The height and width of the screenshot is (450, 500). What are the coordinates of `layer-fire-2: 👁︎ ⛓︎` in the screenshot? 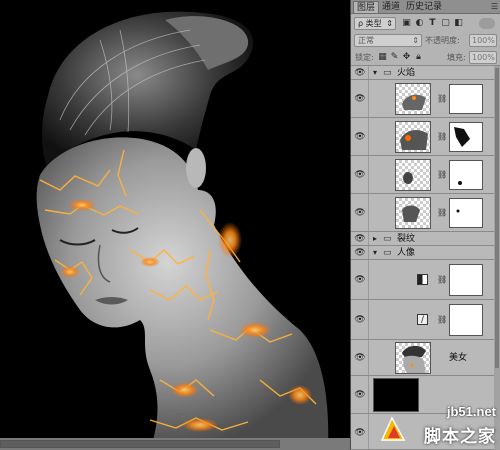 It's located at (423, 137).